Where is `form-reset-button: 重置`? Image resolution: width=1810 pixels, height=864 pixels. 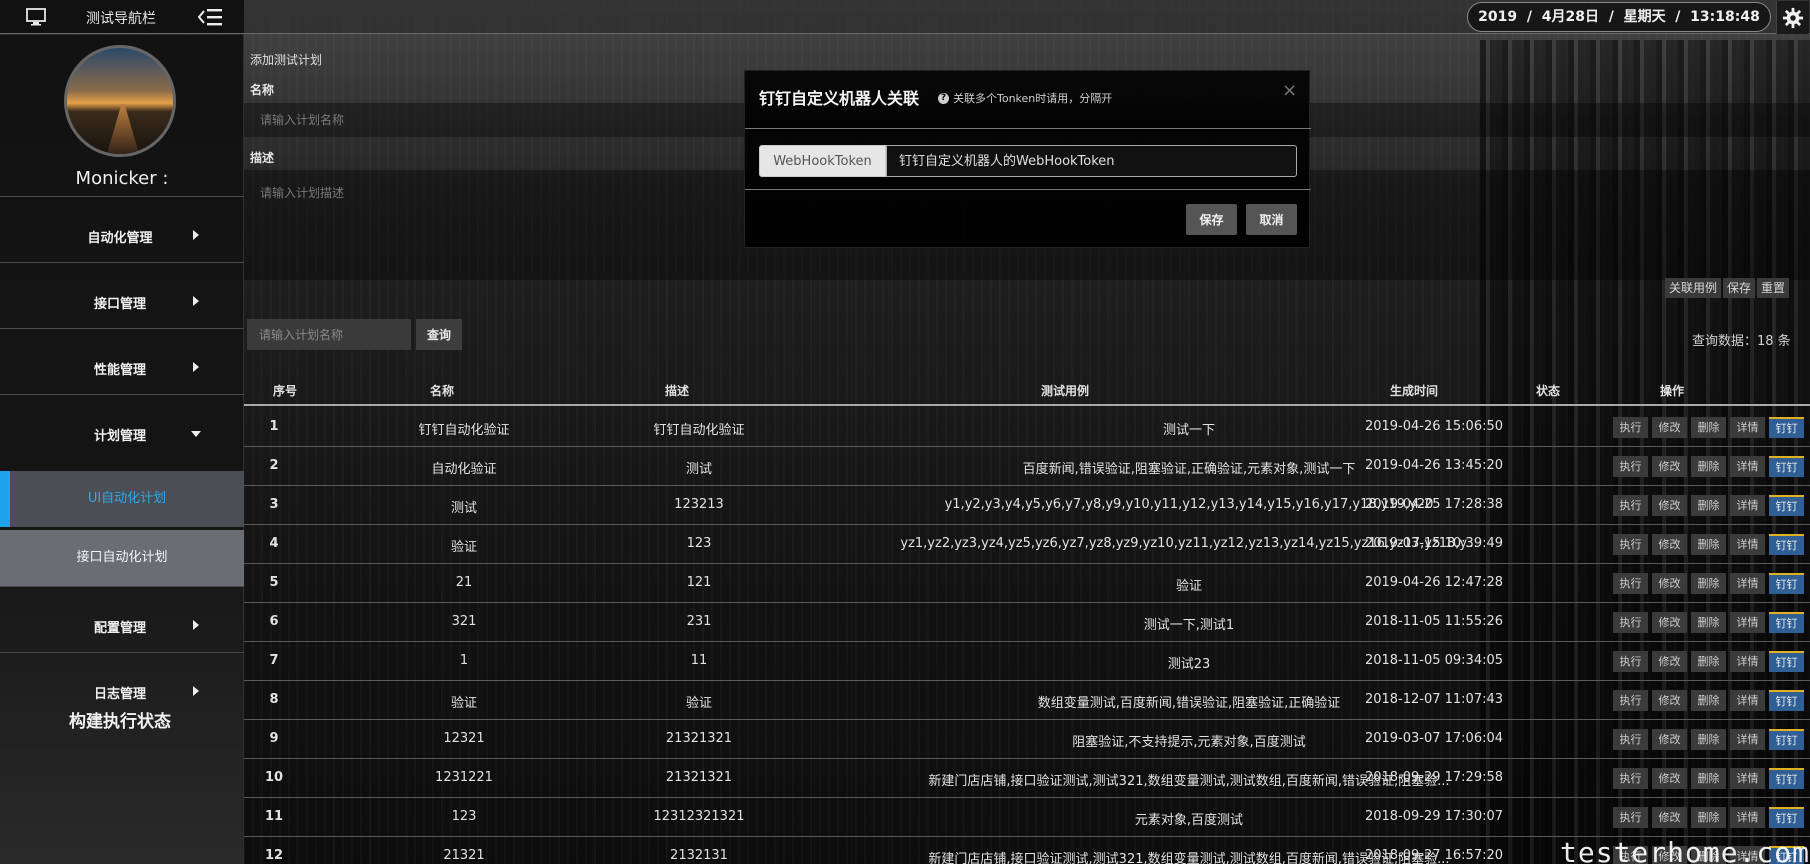
form-reset-button: 重置 is located at coordinates (1773, 288).